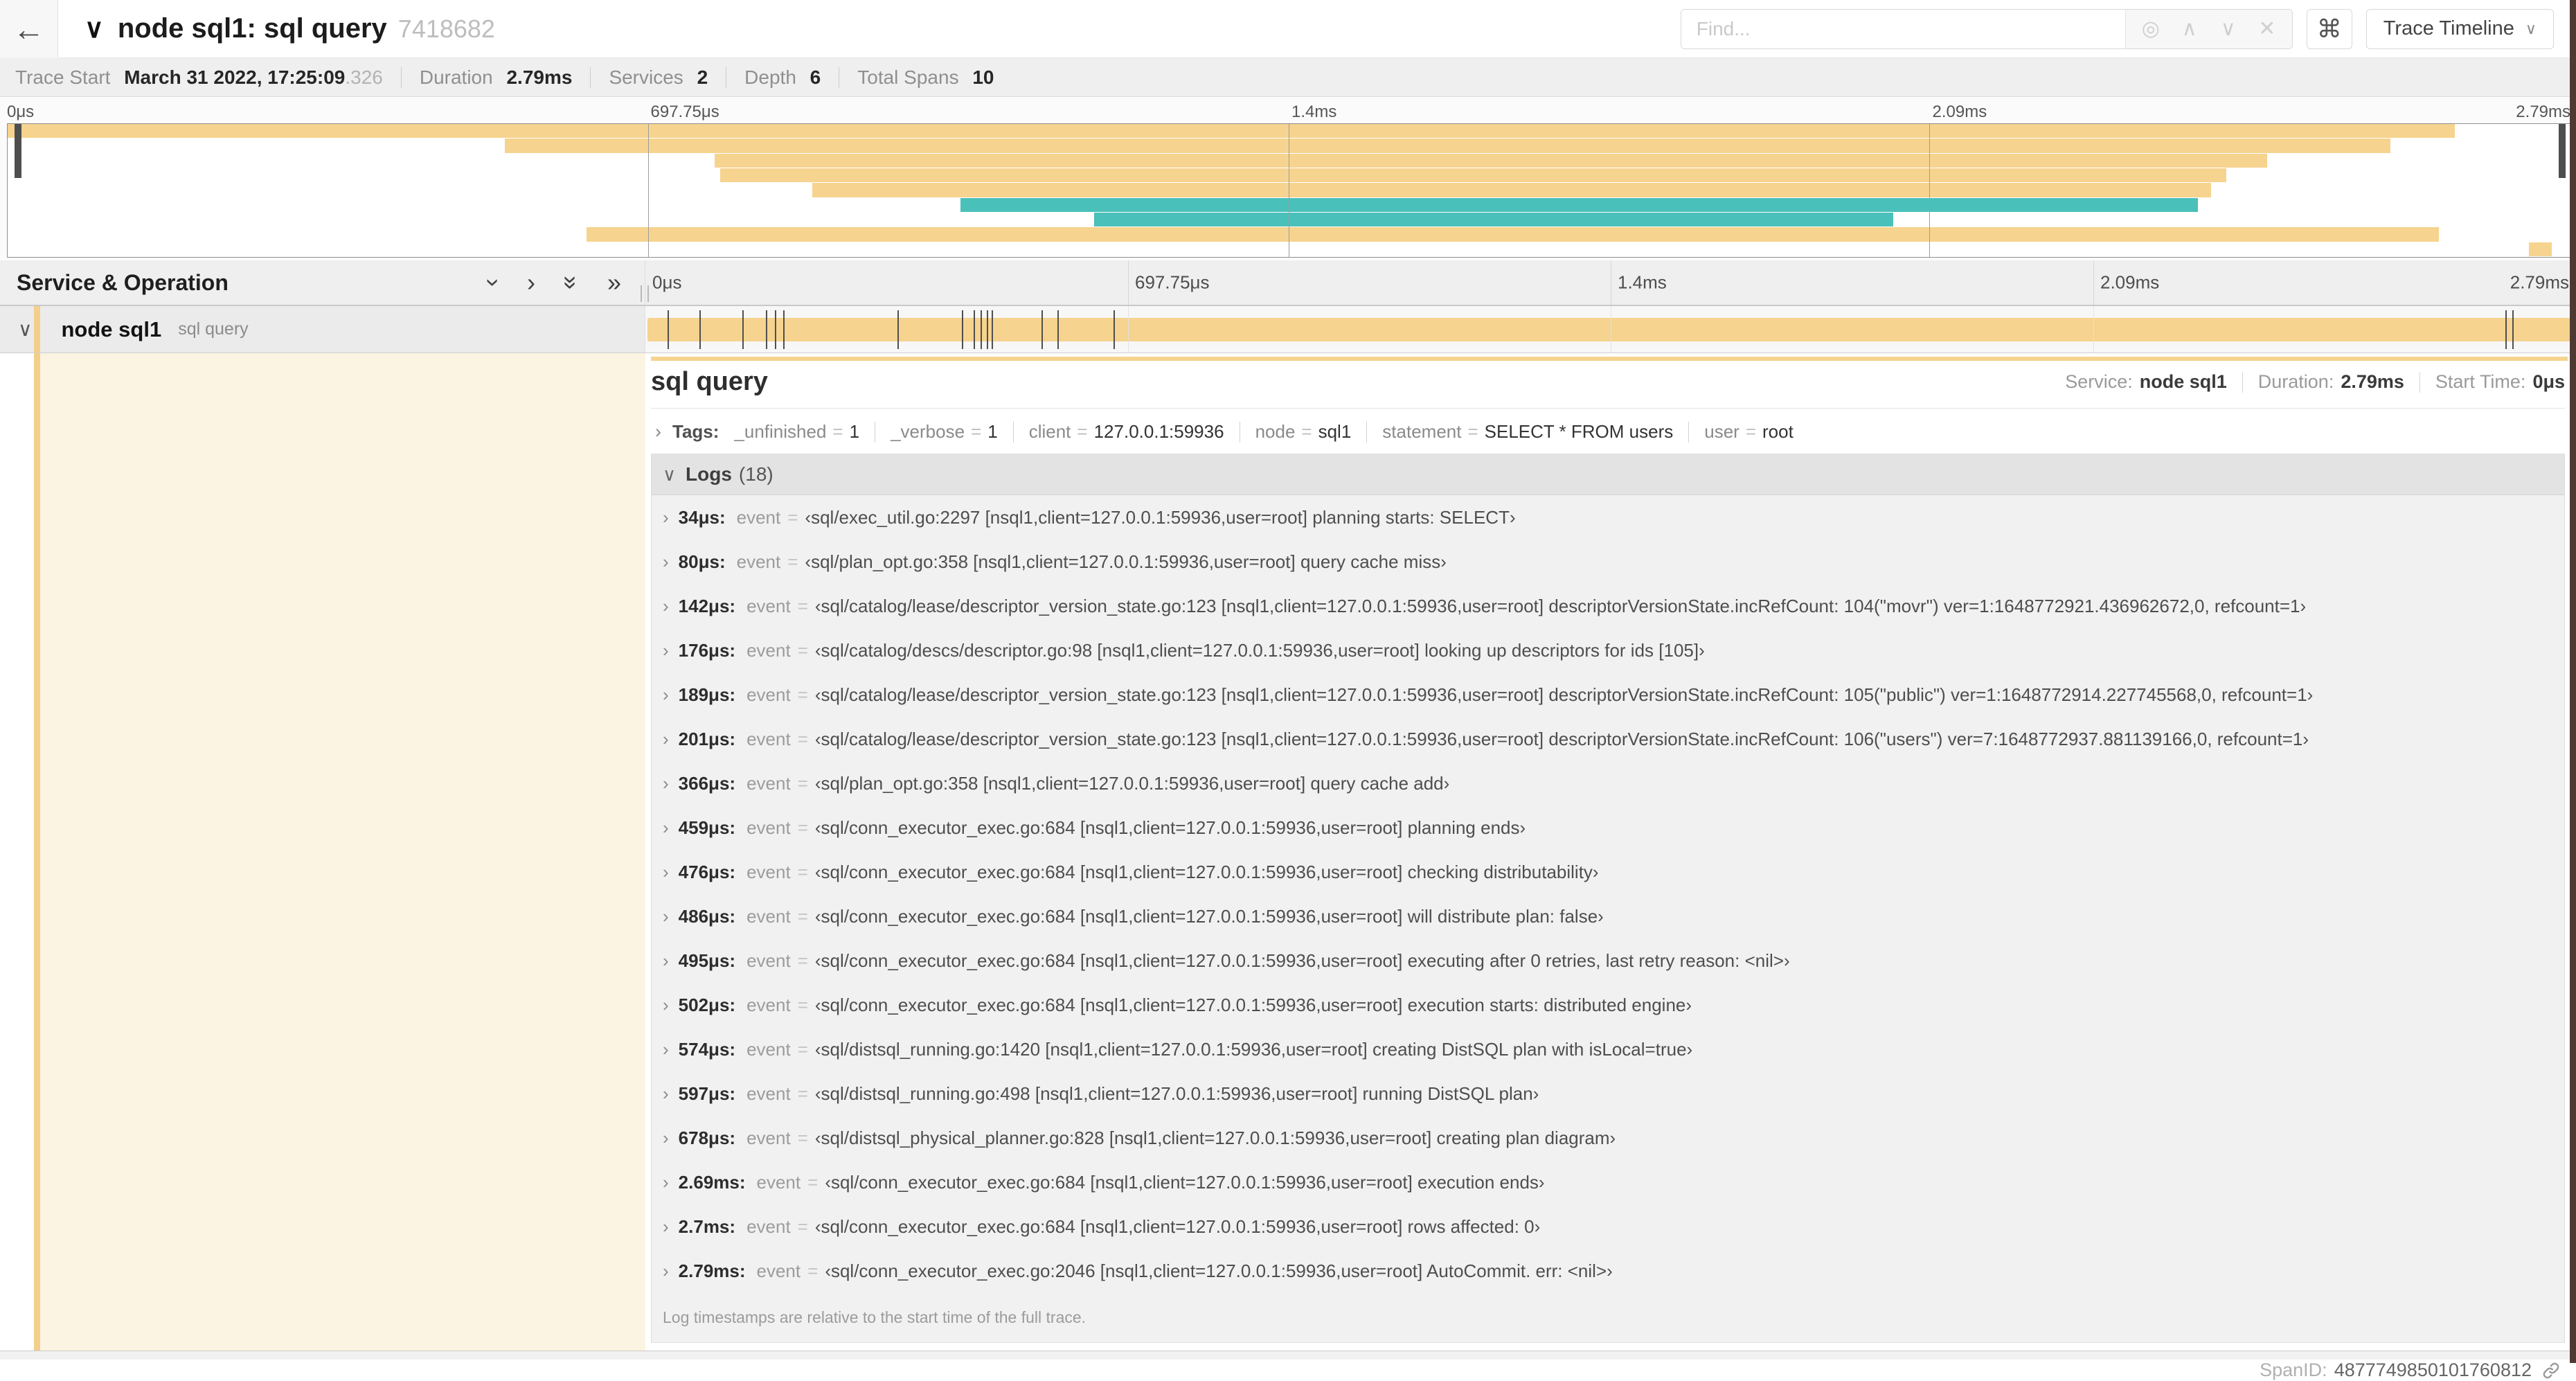 The width and height of the screenshot is (2576, 1381). What do you see at coordinates (531, 282) in the screenshot?
I see `expand-one-icon: ›` at bounding box center [531, 282].